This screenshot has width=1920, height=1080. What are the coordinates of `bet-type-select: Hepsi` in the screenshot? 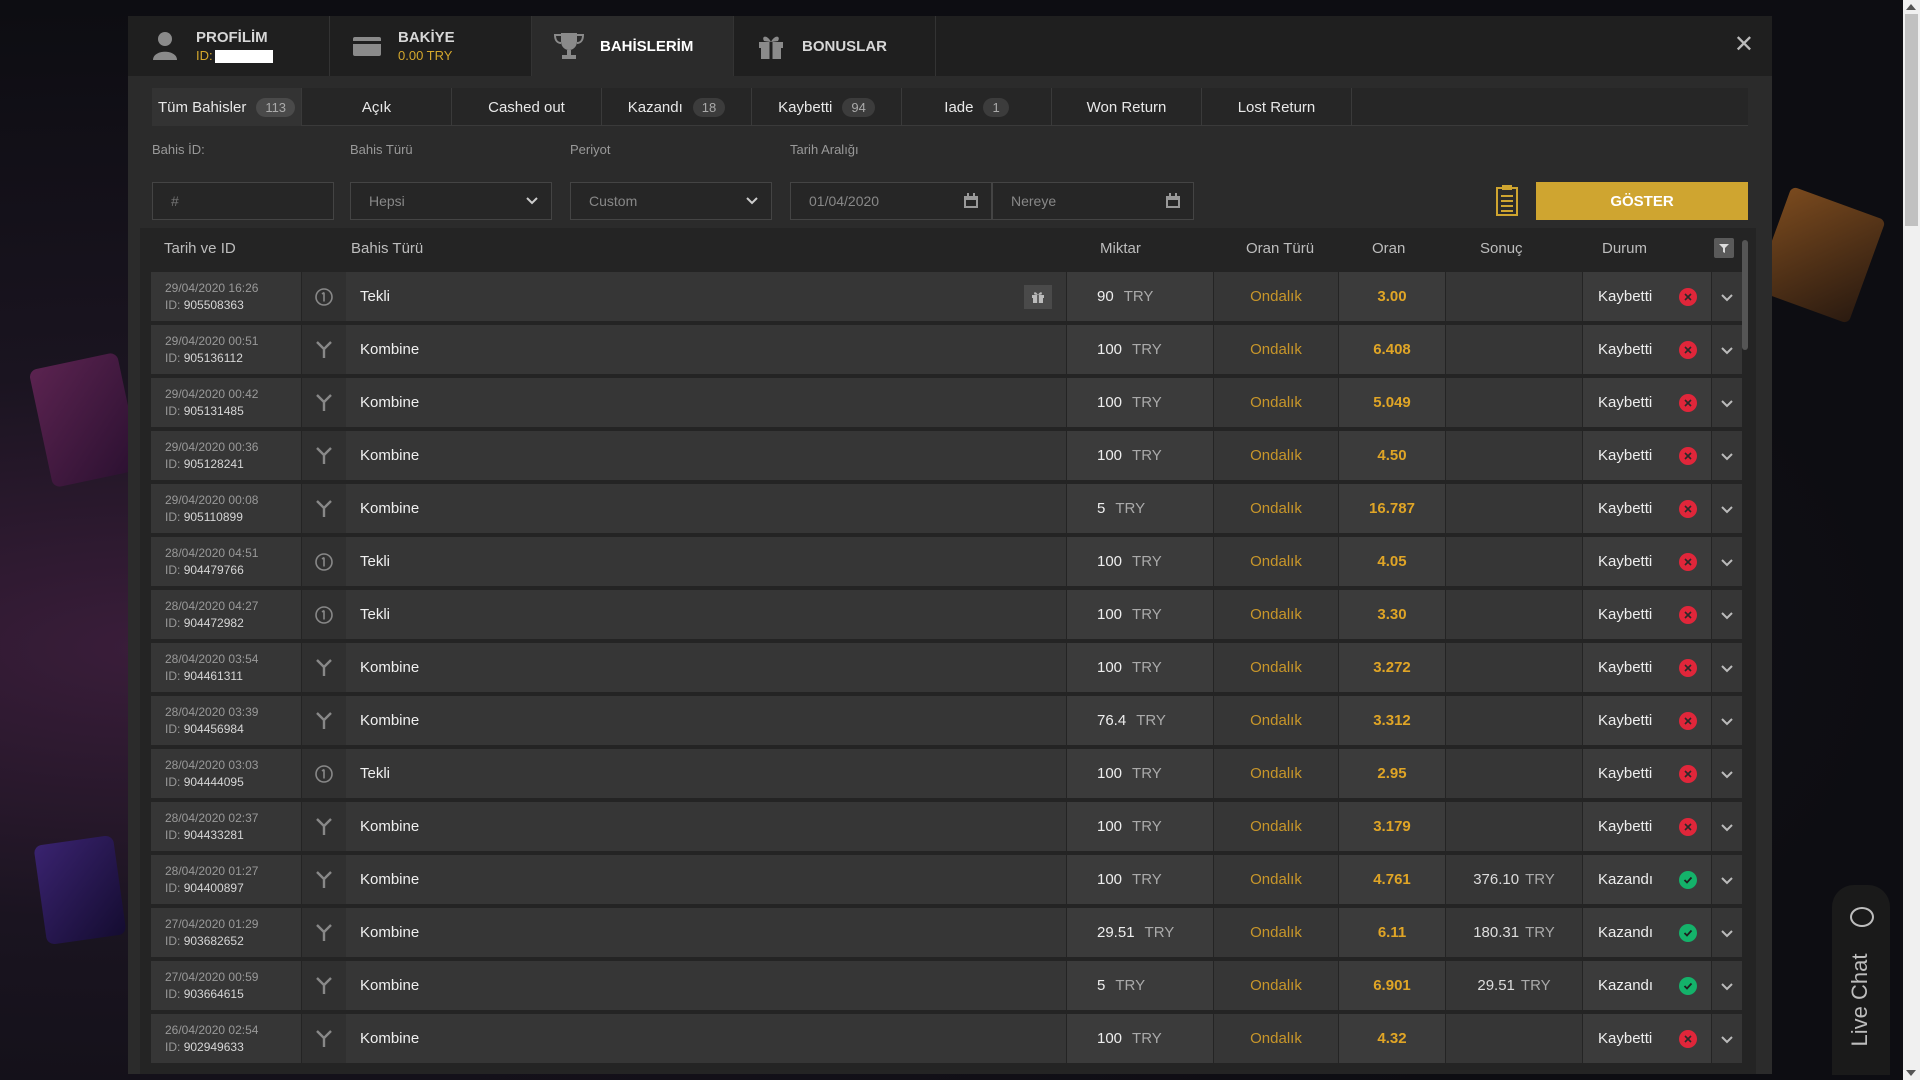 It's located at (451, 201).